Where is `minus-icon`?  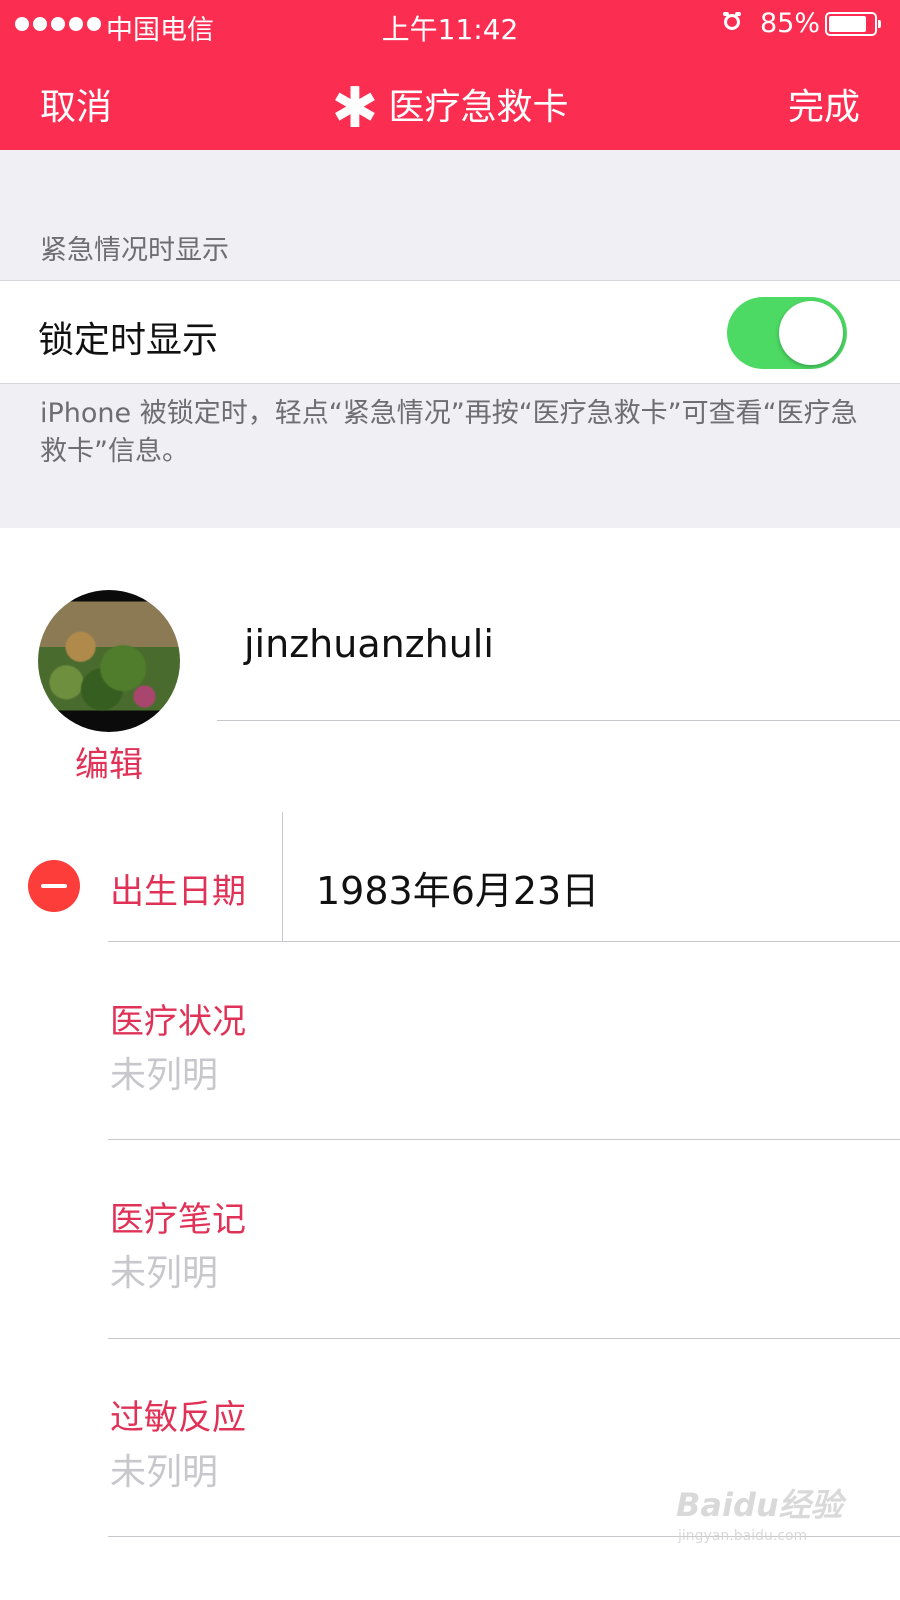
minus-icon is located at coordinates (54, 886).